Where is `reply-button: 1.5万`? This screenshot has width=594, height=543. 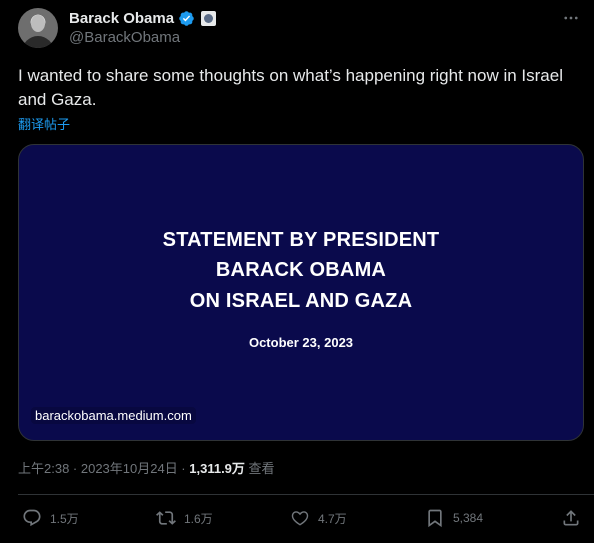
reply-button: 1.5万 is located at coordinates (50, 518).